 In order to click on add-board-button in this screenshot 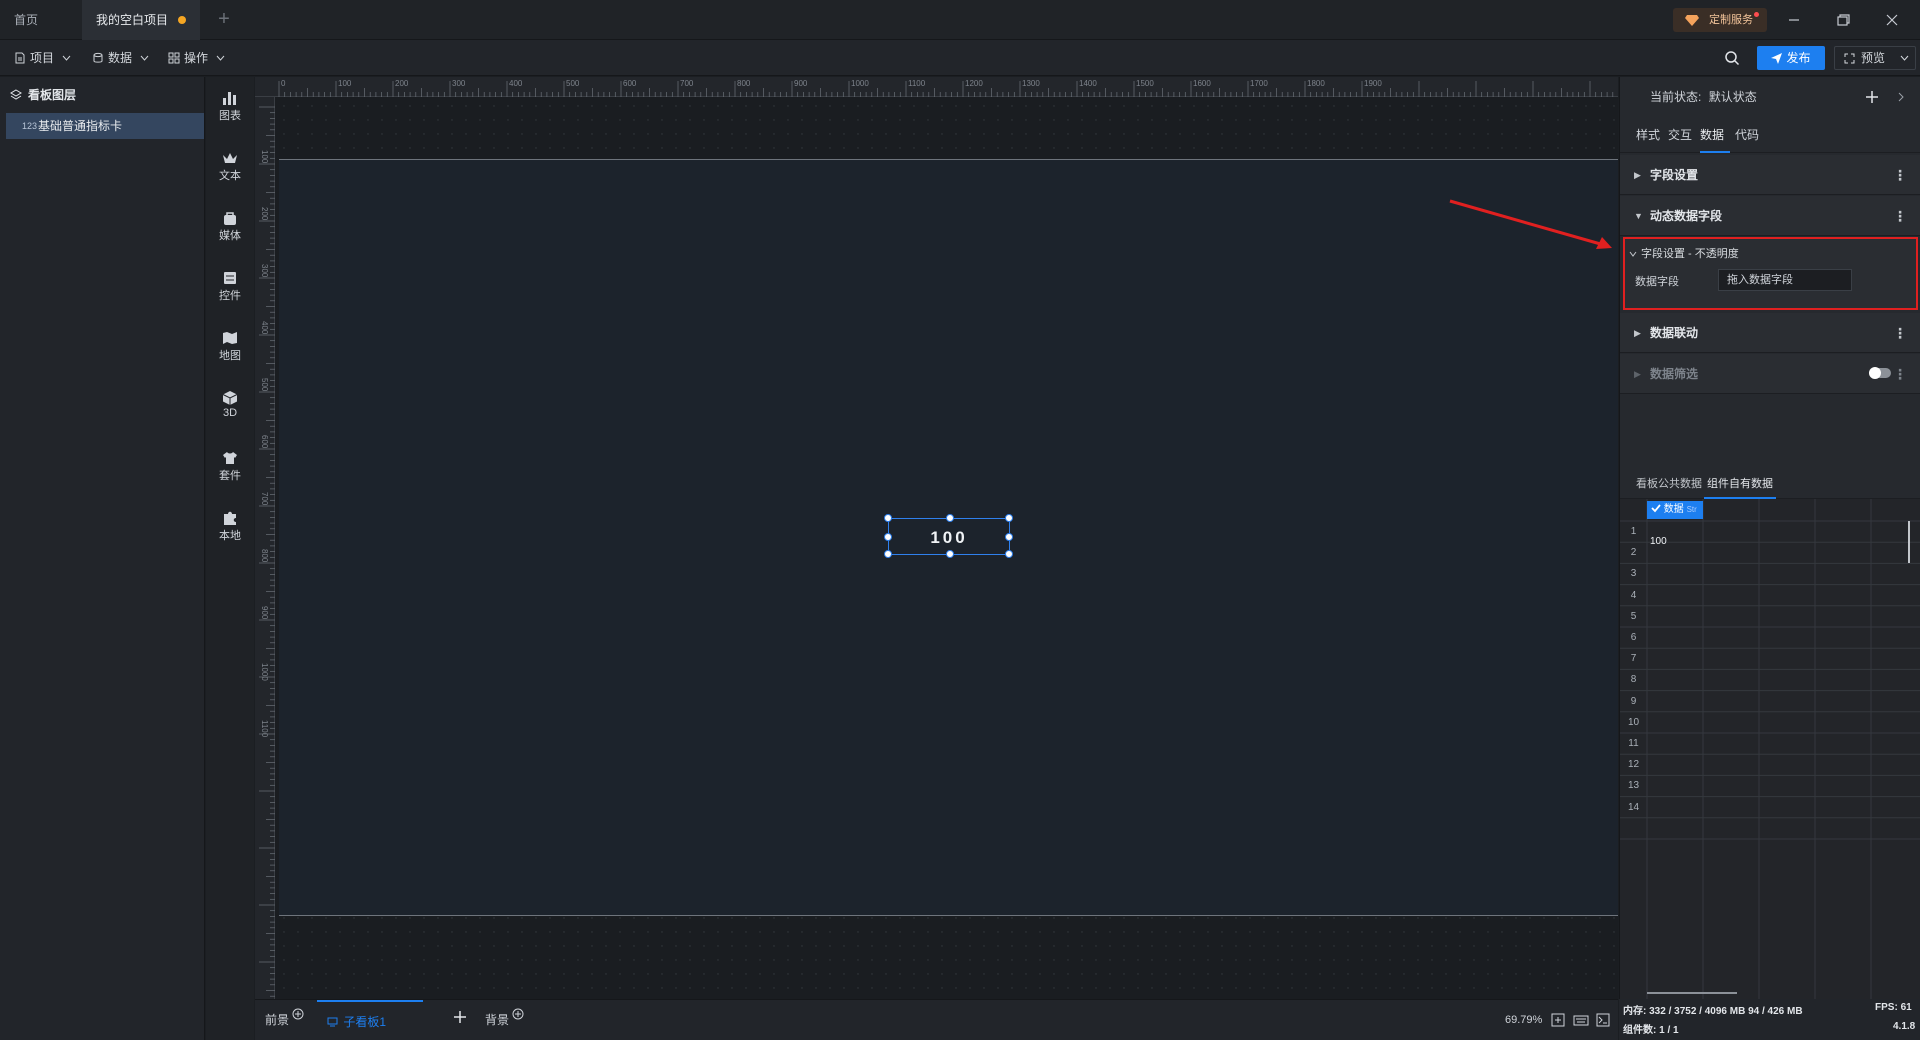, I will do `click(460, 1017)`.